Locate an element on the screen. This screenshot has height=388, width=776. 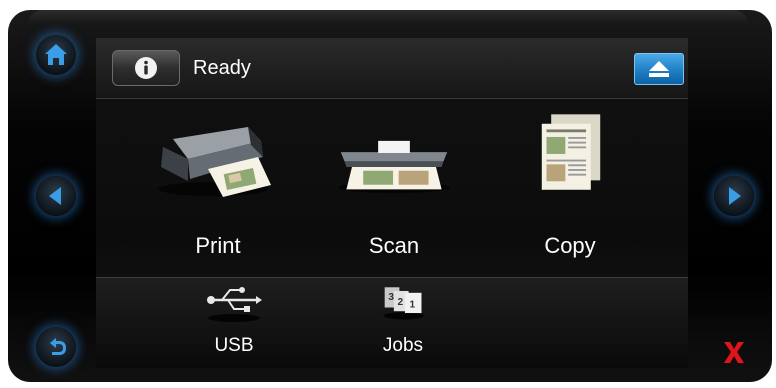
next-page-button is located at coordinates (734, 196).